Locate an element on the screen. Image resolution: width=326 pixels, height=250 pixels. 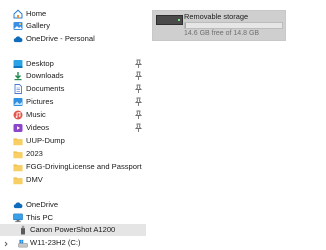
nav-item-music: Music is located at coordinates (73, 115).